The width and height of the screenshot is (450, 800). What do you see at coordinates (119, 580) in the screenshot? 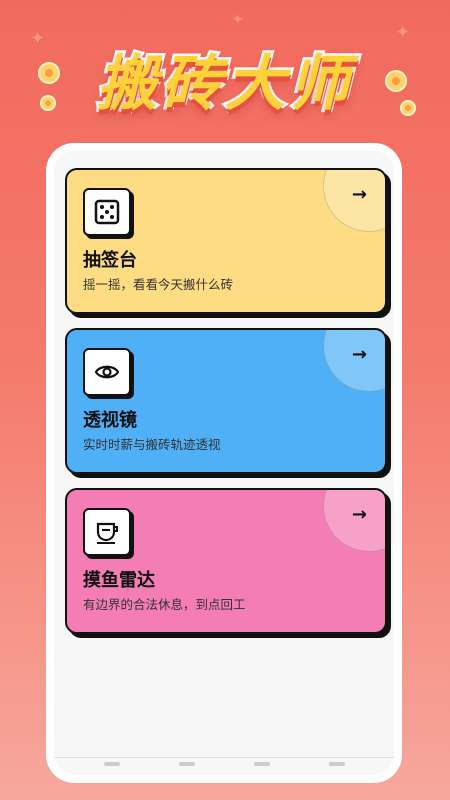
I see `card-title: 摸鱼雷达` at bounding box center [119, 580].